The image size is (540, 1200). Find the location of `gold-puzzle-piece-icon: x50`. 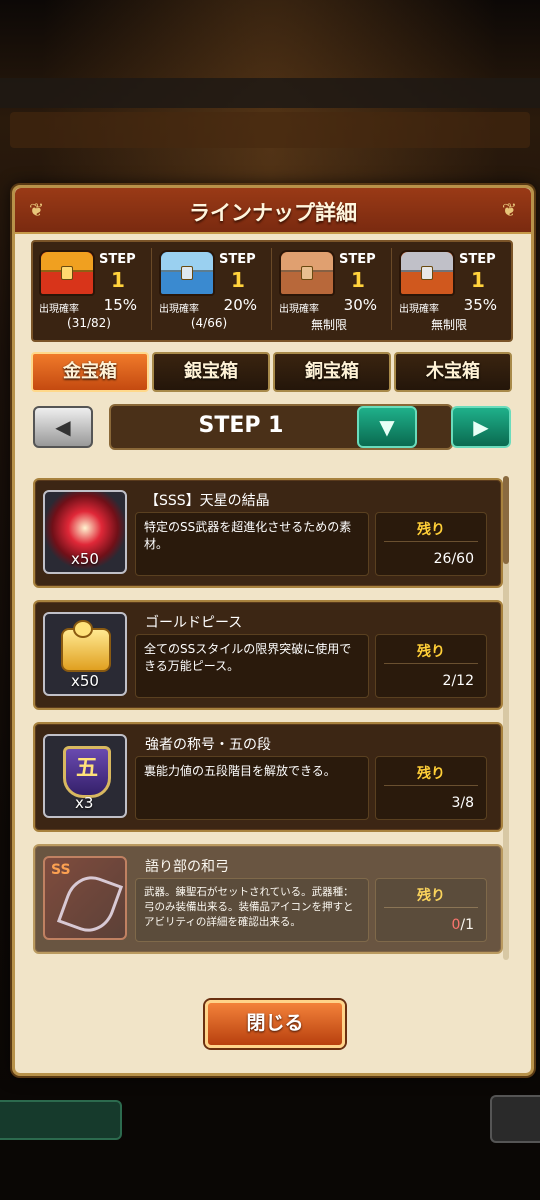

gold-puzzle-piece-icon: x50 is located at coordinates (85, 654).